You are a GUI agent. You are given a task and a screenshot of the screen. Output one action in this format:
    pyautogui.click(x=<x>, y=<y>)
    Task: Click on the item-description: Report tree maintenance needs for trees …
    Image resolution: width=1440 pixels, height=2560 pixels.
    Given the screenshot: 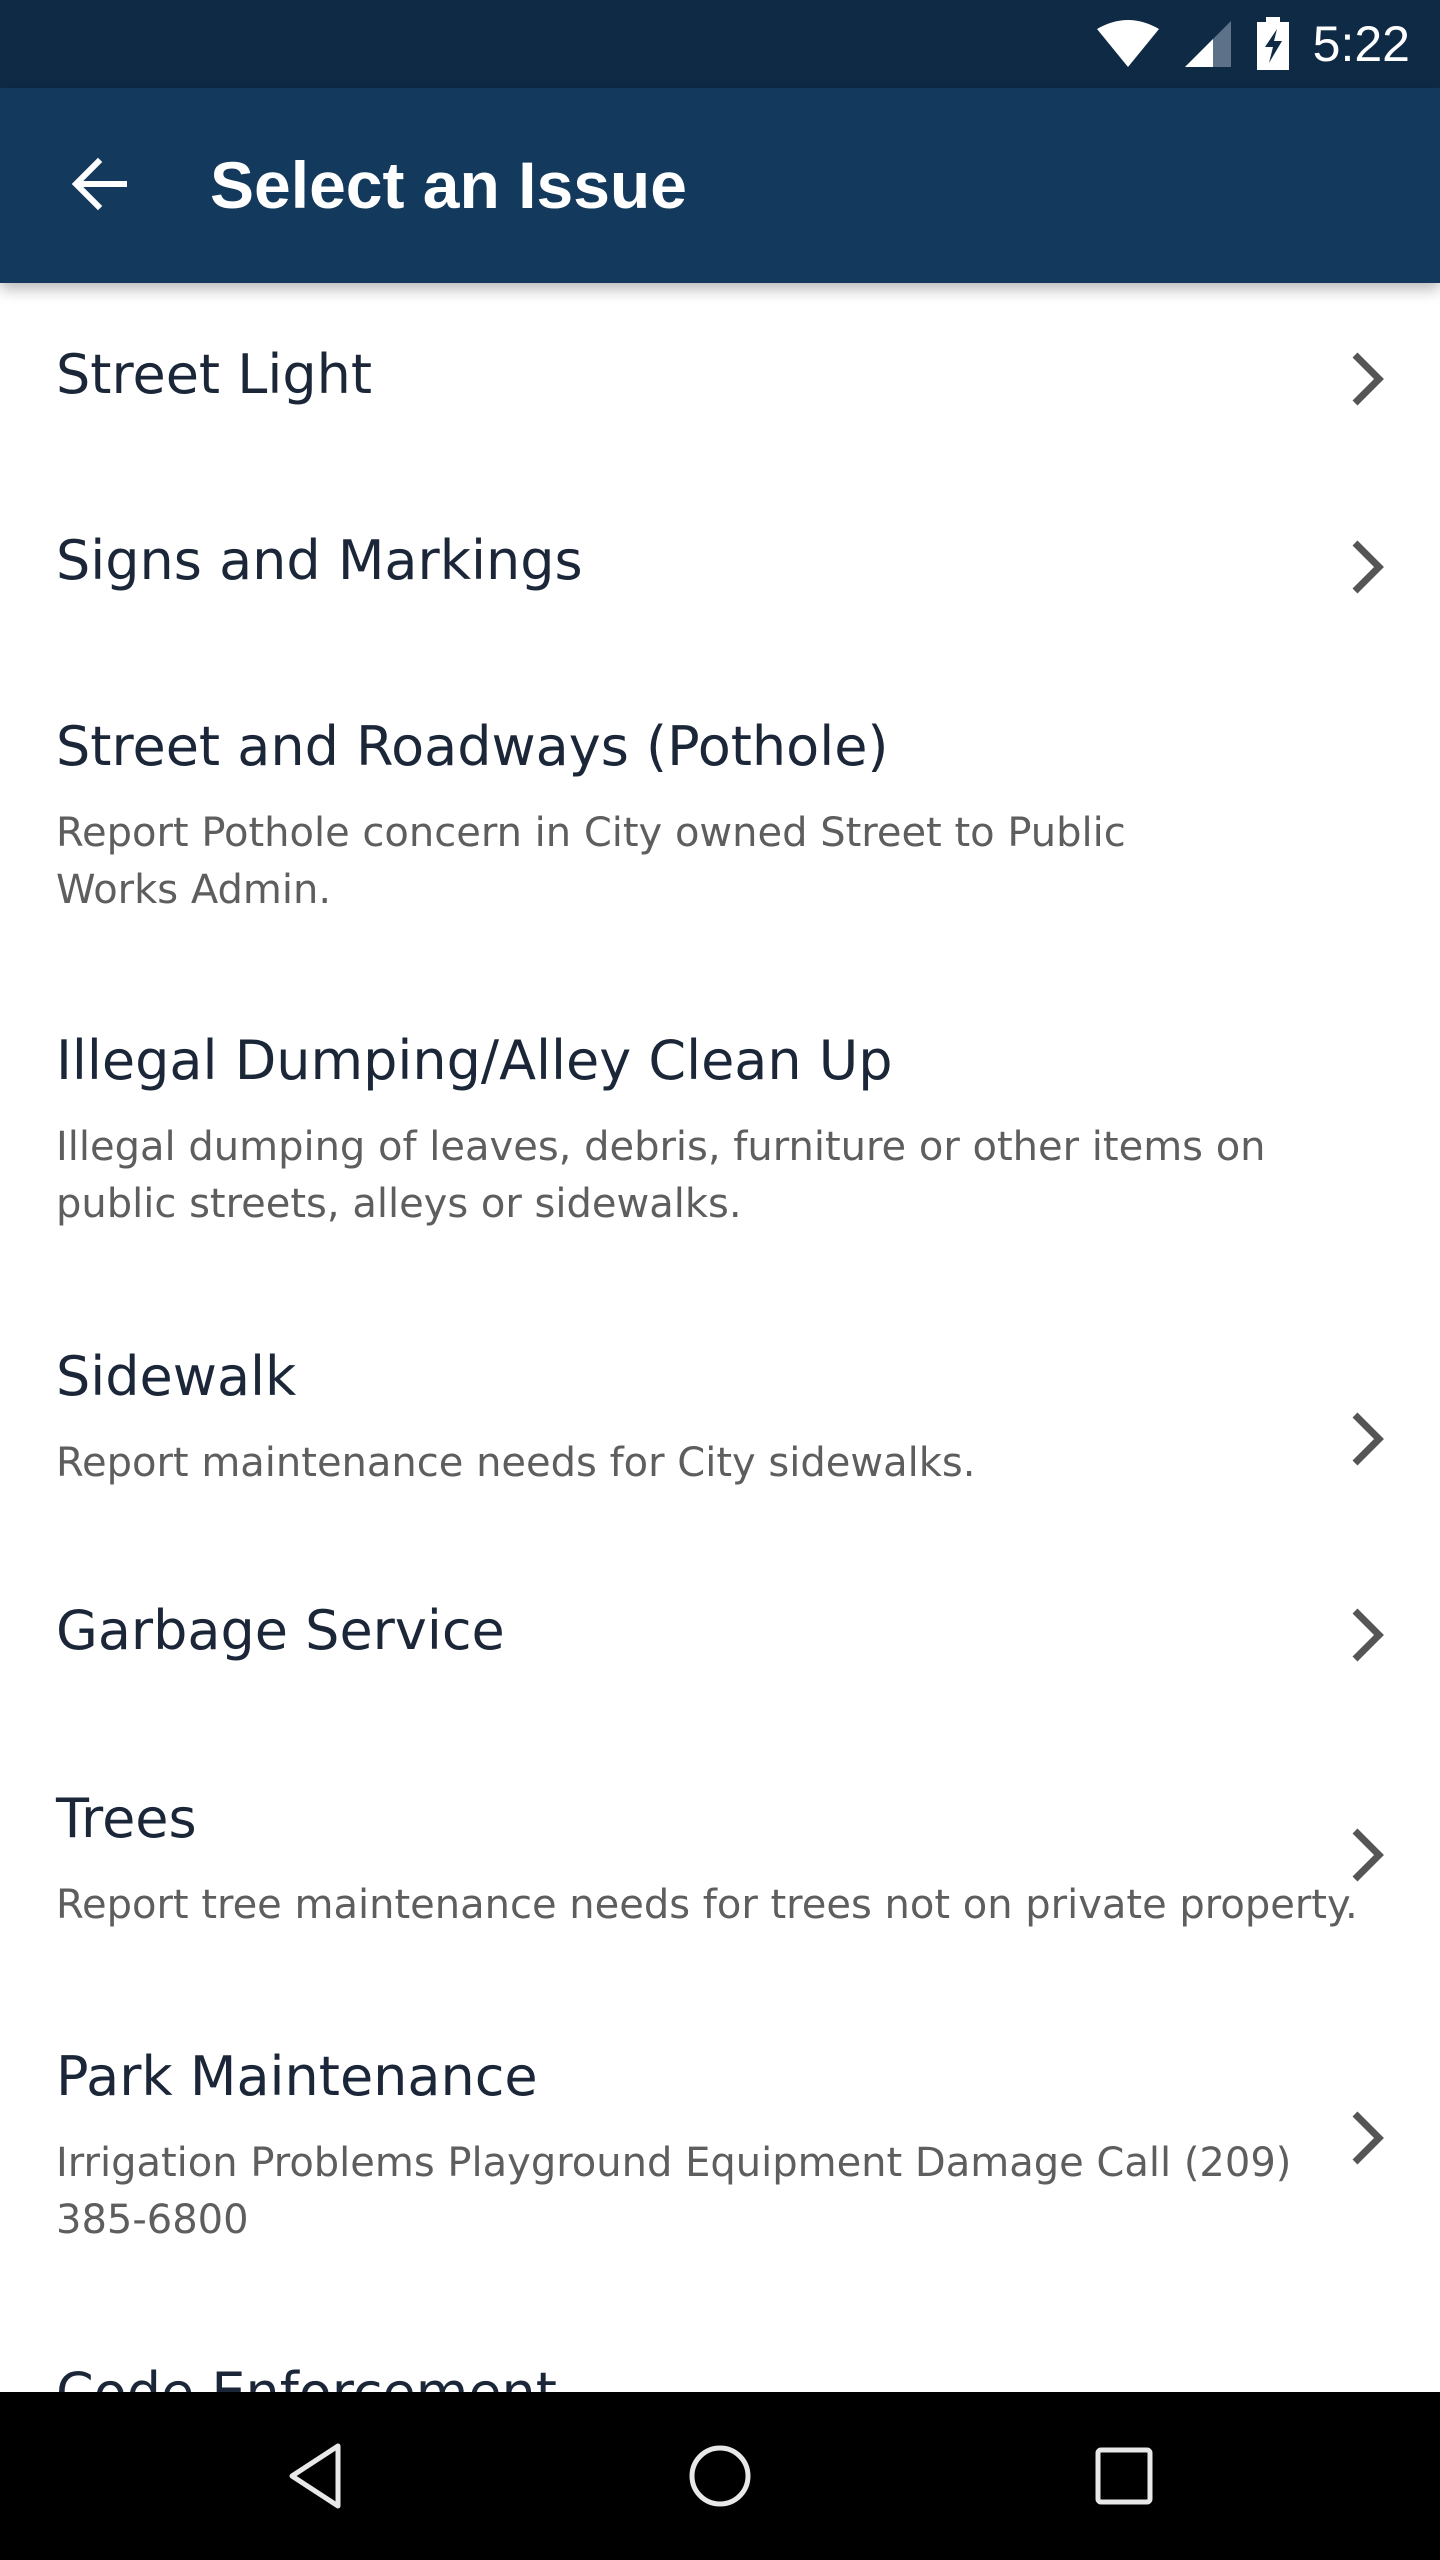 What is the action you would take?
    pyautogui.click(x=707, y=1905)
    